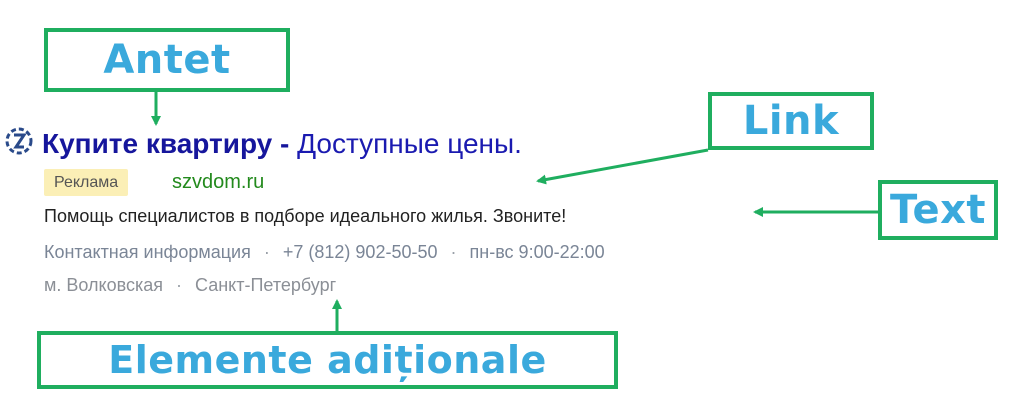  I want to click on ad-title-rest: Доступные цены., so click(409, 143).